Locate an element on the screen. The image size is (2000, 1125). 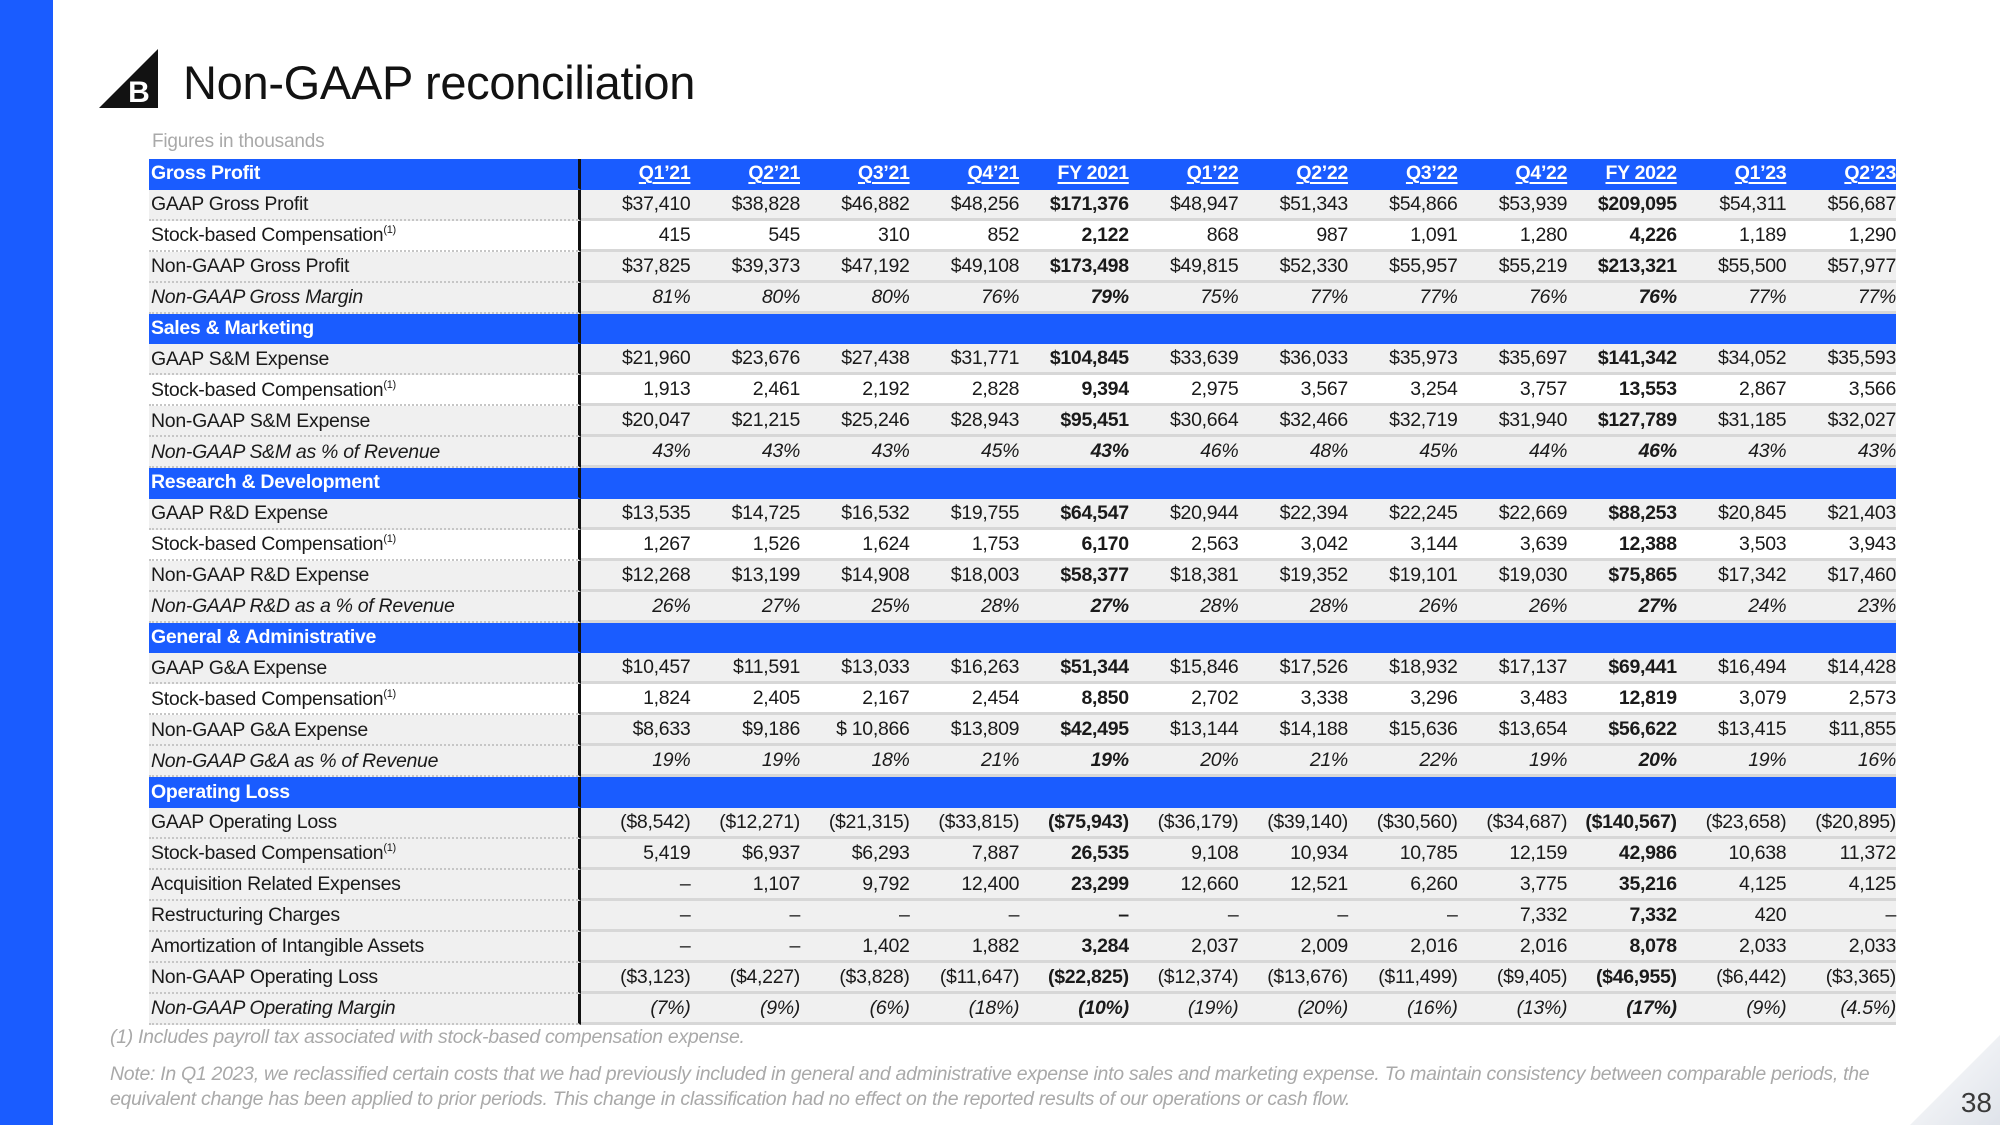
value-cell: (9%) is located at coordinates (745, 1009).